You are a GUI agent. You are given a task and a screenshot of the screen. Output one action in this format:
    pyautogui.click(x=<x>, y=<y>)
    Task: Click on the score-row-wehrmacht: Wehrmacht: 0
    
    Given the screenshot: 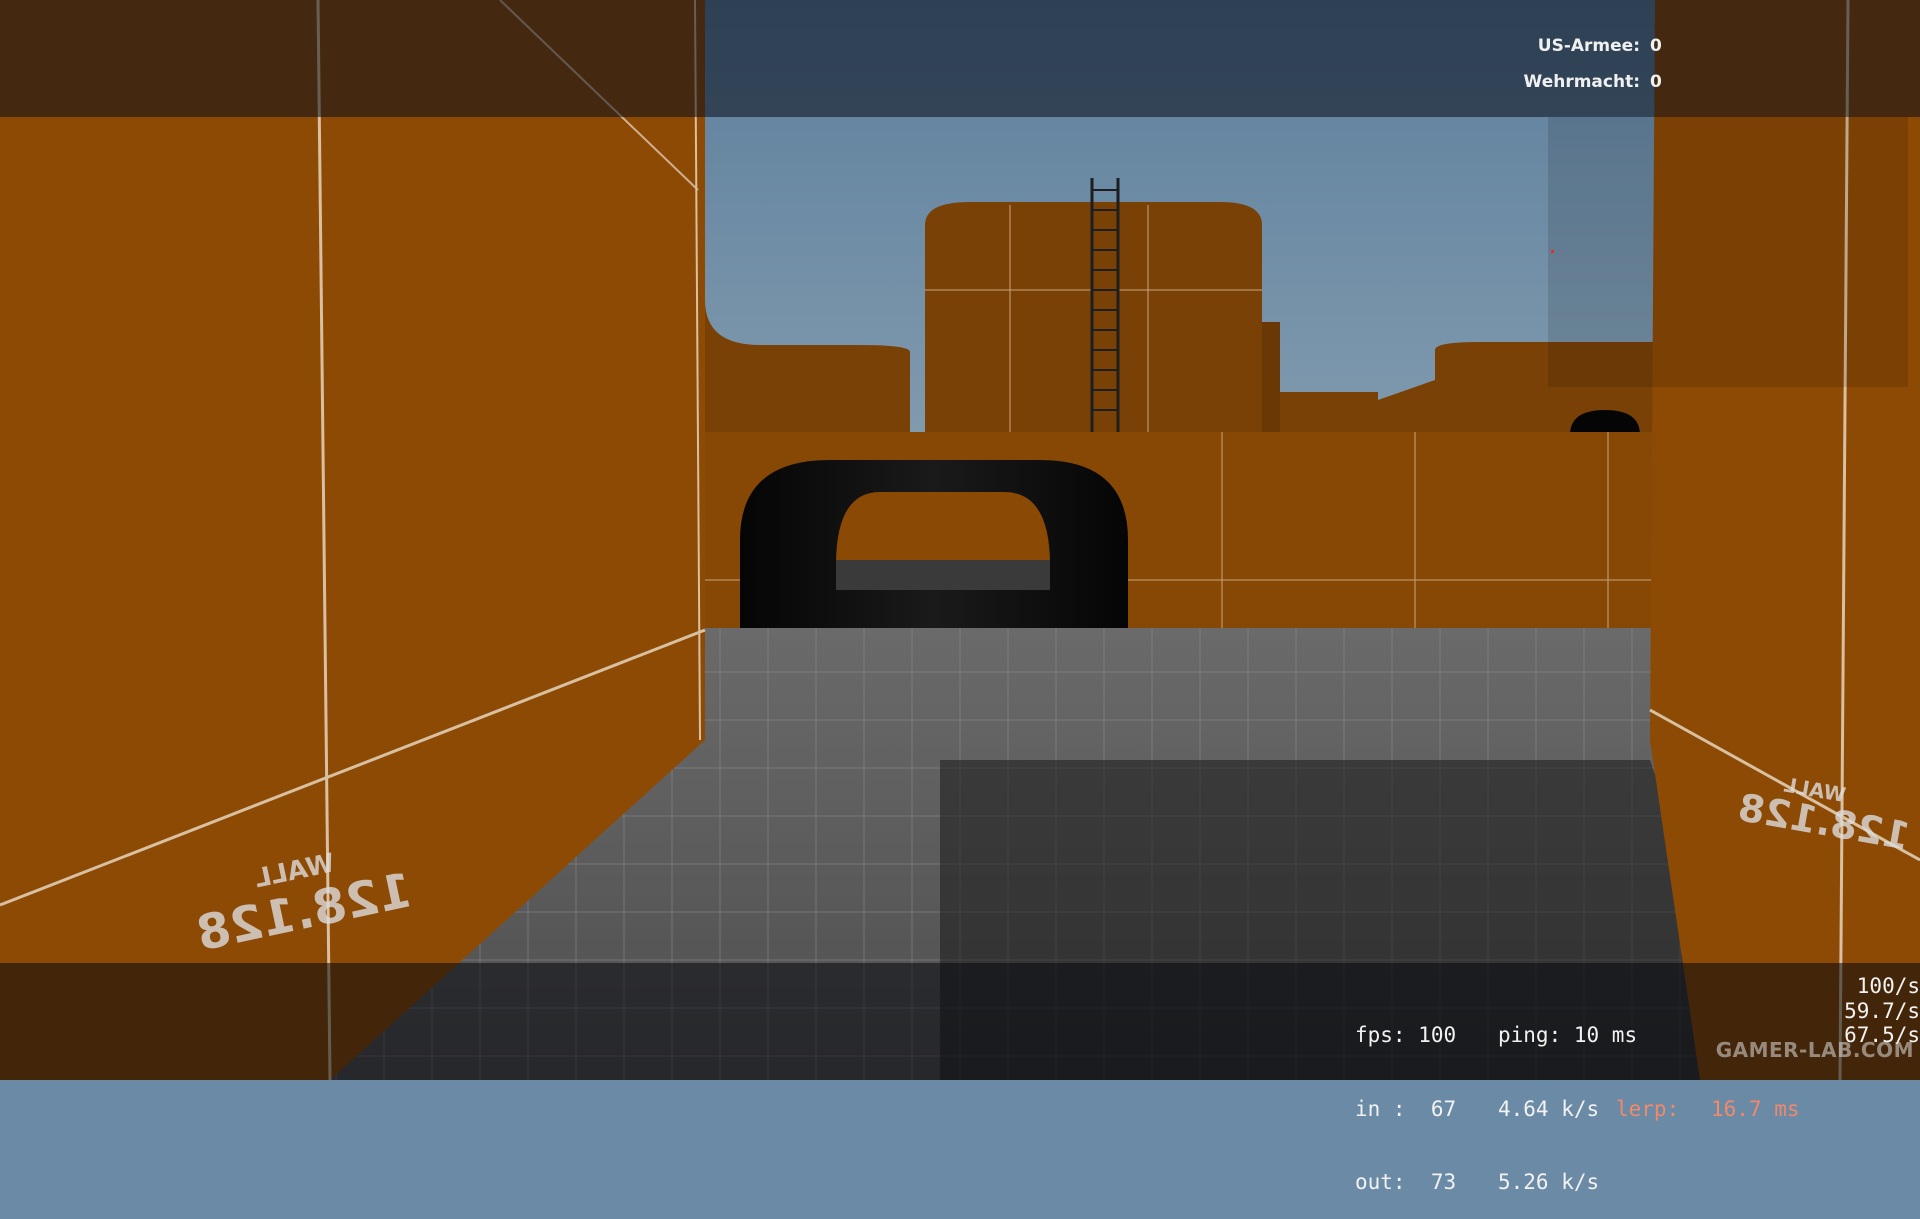 What is the action you would take?
    pyautogui.click(x=1602, y=82)
    